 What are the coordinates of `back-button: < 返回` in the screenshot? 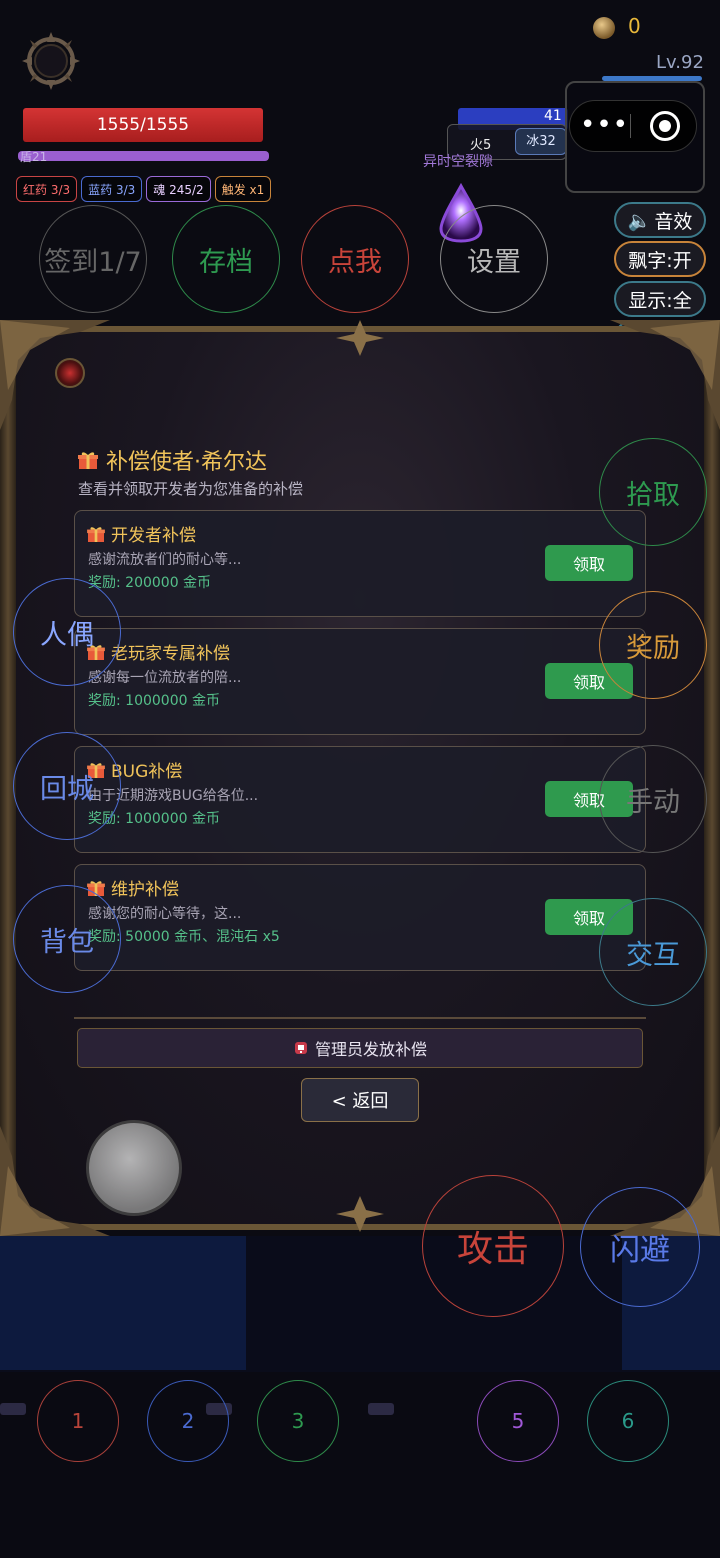 It's located at (360, 1100).